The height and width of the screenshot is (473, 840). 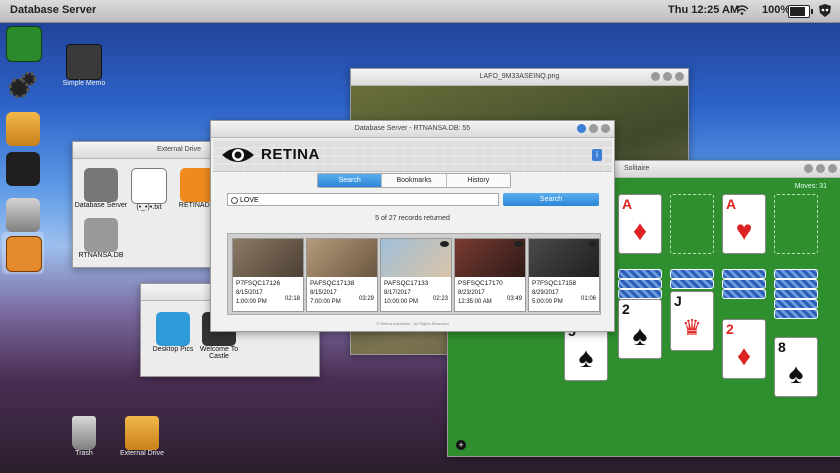 I want to click on card-ace-diamonds: A ♦, so click(x=640, y=224).